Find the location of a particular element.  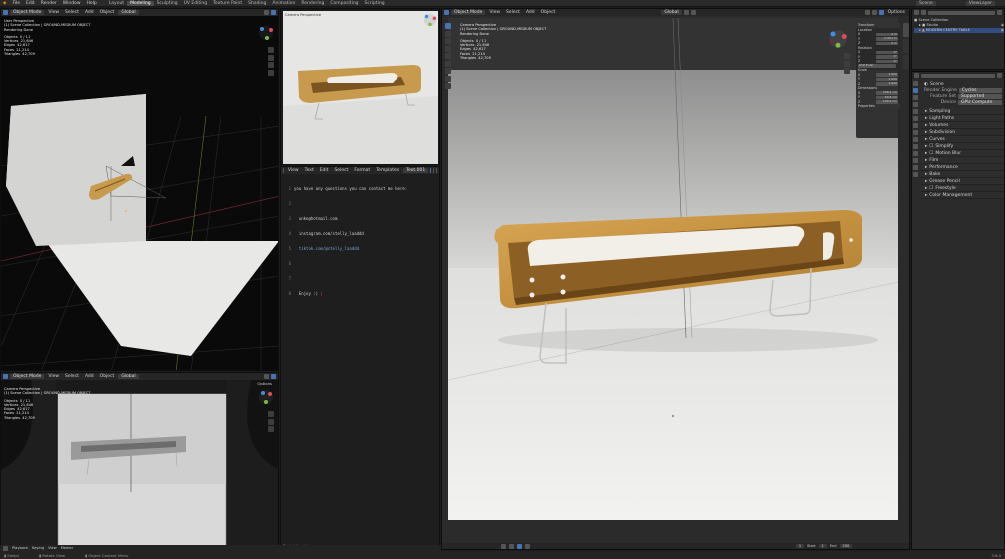

panel-simplify: ▸ ☐ Simplify is located at coordinates (962, 146).